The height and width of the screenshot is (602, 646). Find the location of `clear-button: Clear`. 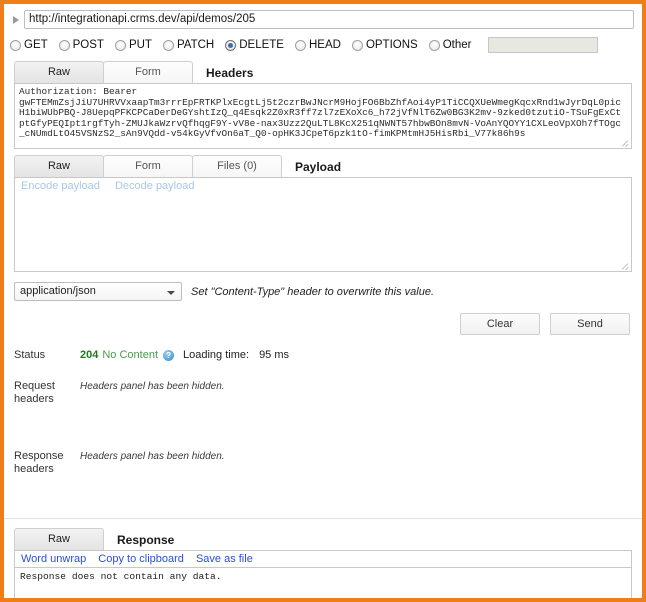

clear-button: Clear is located at coordinates (500, 324).